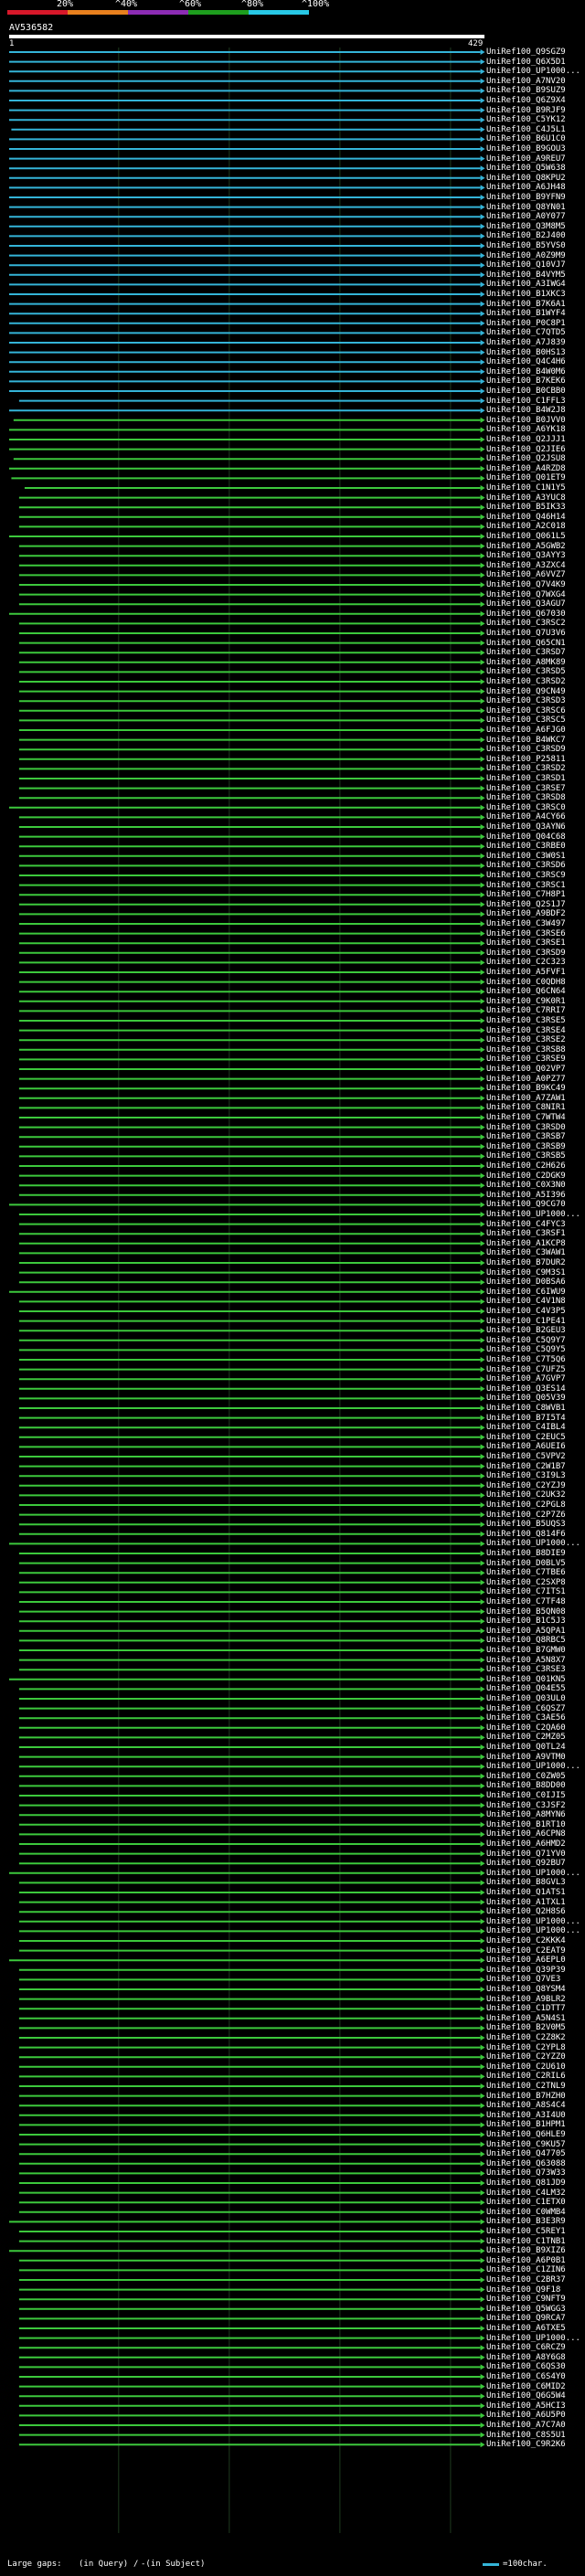 This screenshot has width=585, height=2576. What do you see at coordinates (526, 1117) in the screenshot?
I see `hit-label: UniRef100_C7WTW4` at bounding box center [526, 1117].